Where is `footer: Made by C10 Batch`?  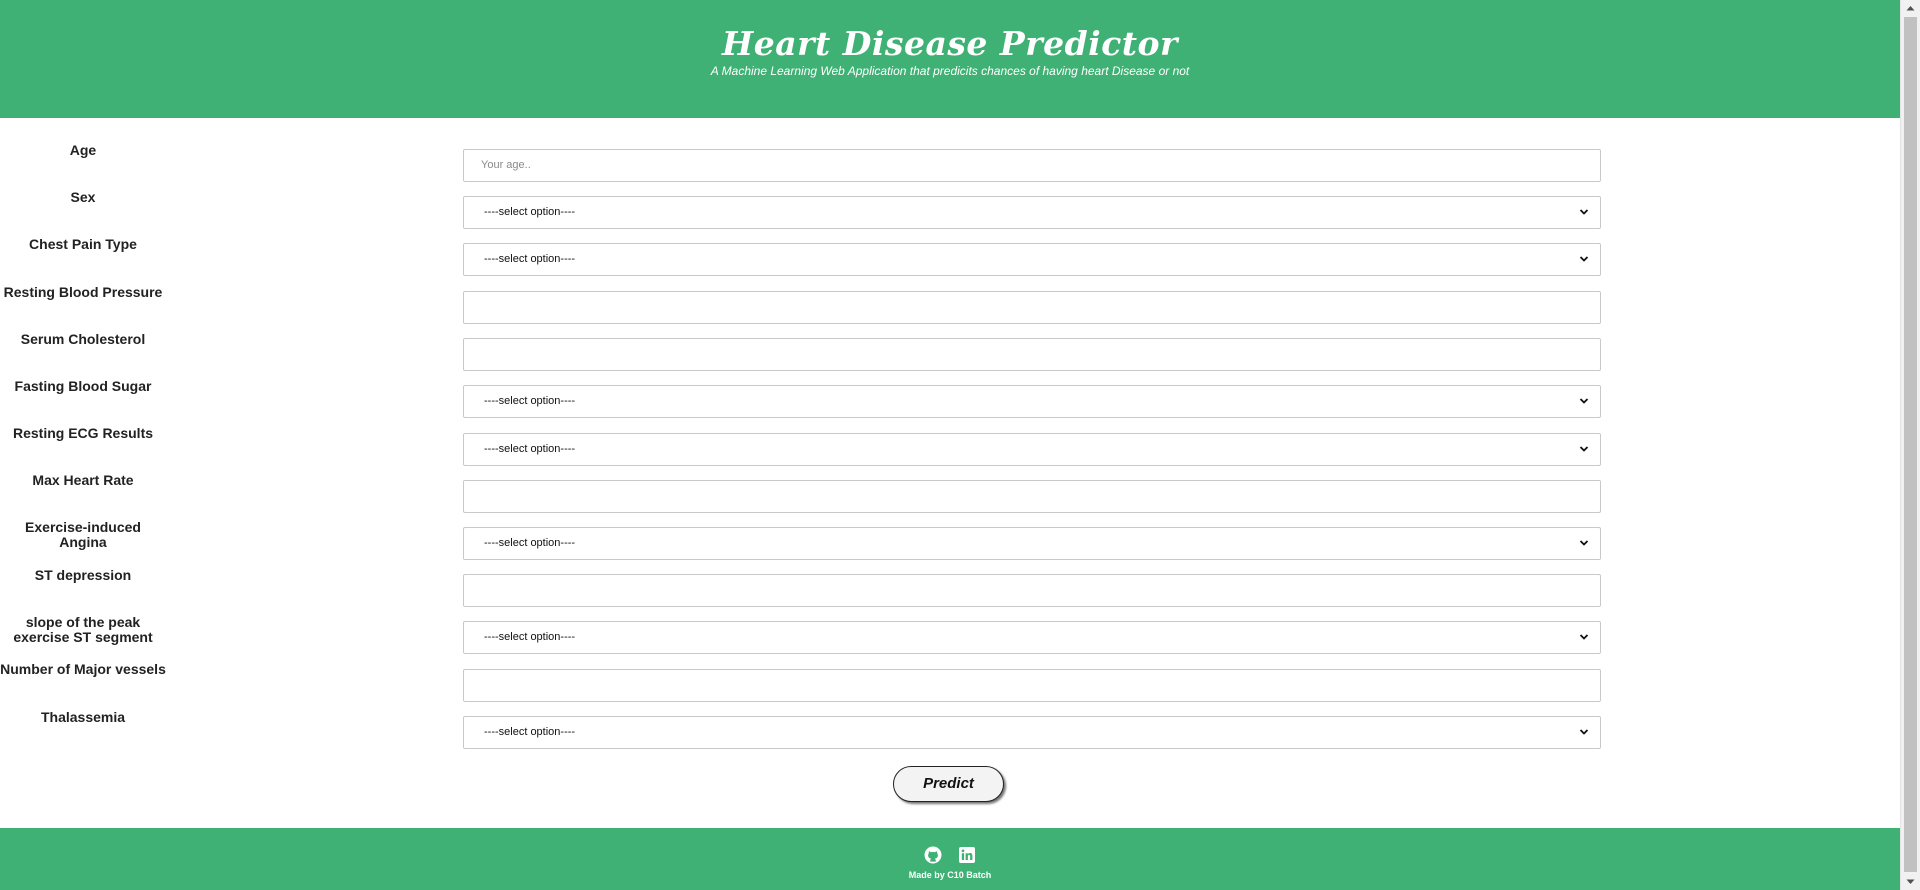 footer: Made by C10 Batch is located at coordinates (950, 859).